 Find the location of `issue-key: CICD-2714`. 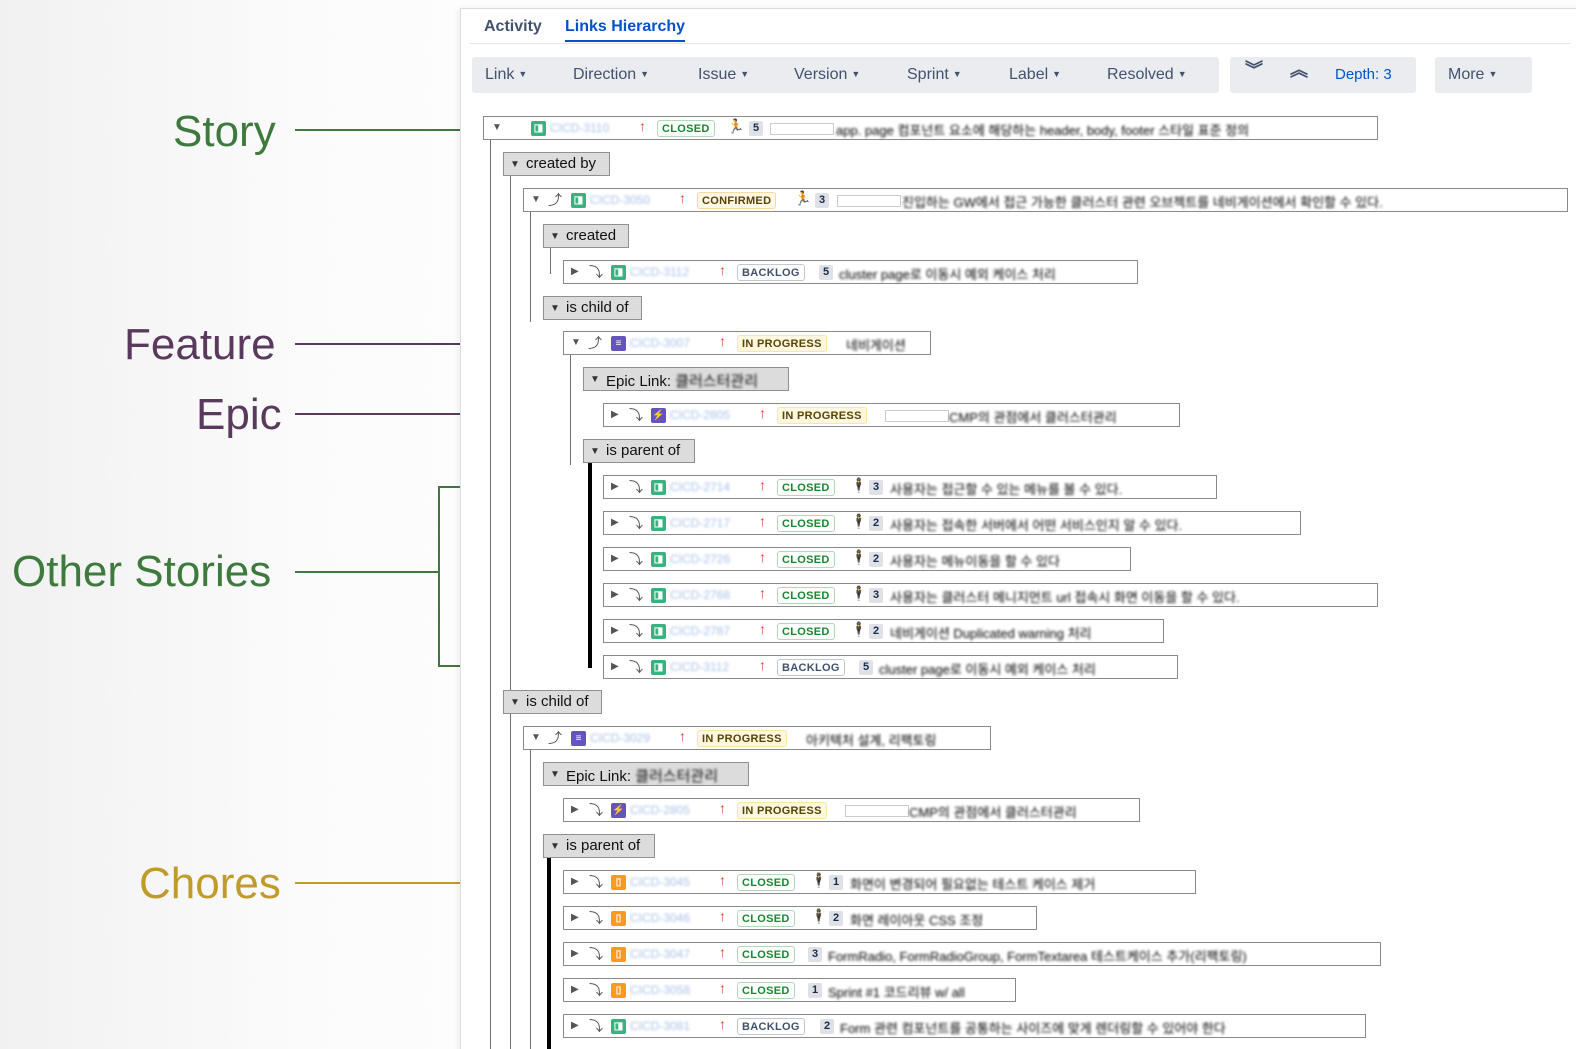

issue-key: CICD-2714 is located at coordinates (700, 487).